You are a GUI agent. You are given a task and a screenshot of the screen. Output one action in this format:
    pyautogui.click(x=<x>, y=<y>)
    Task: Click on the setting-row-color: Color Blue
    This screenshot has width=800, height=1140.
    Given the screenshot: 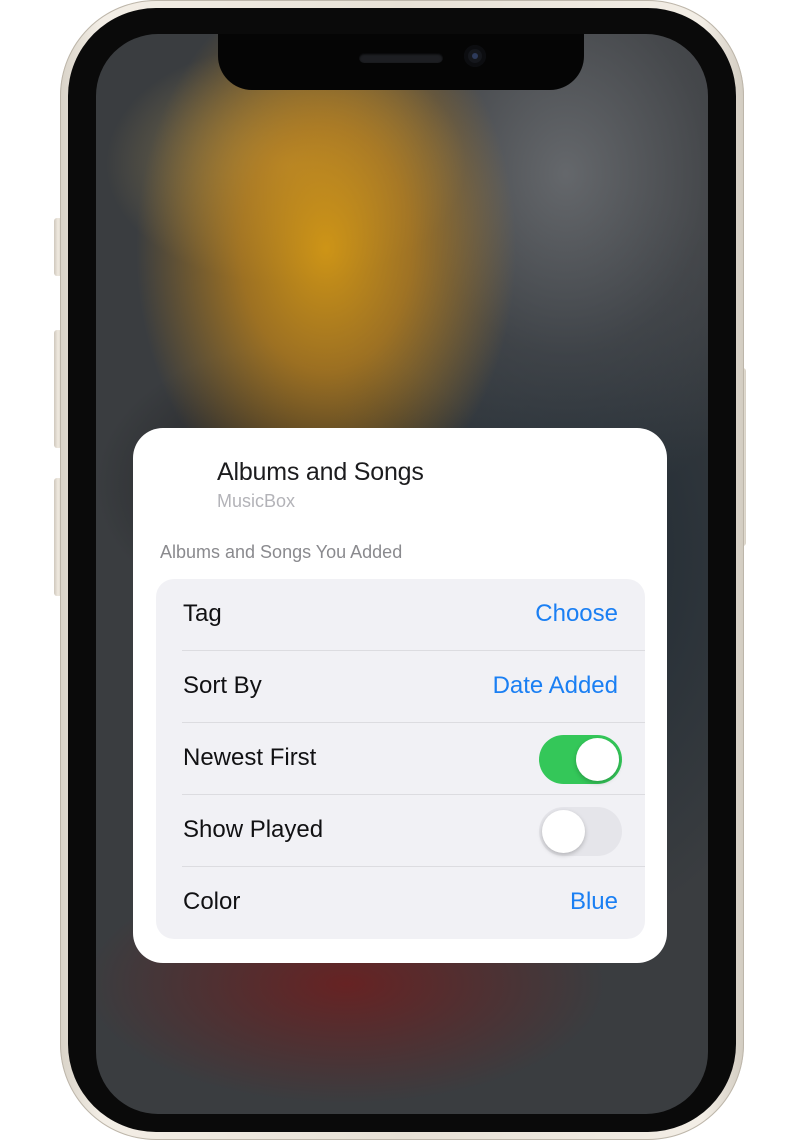 What is the action you would take?
    pyautogui.click(x=400, y=903)
    